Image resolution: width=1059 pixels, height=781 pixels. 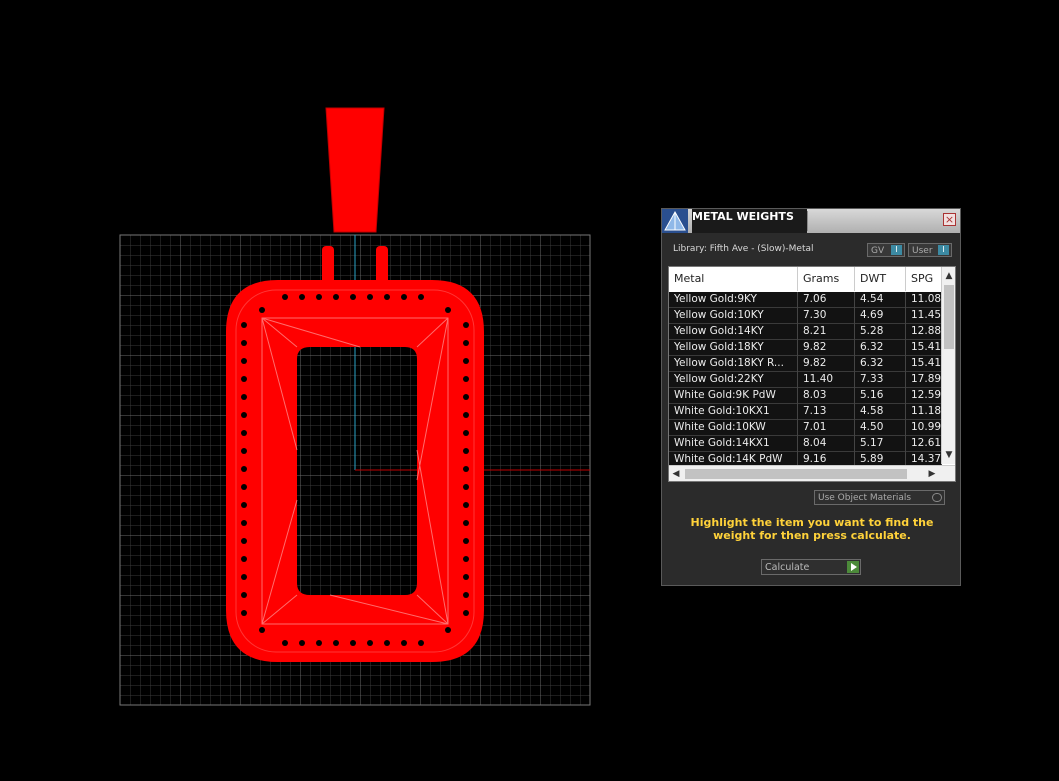 What do you see at coordinates (880, 428) in the screenshot?
I see `dwt-cell: 4.50` at bounding box center [880, 428].